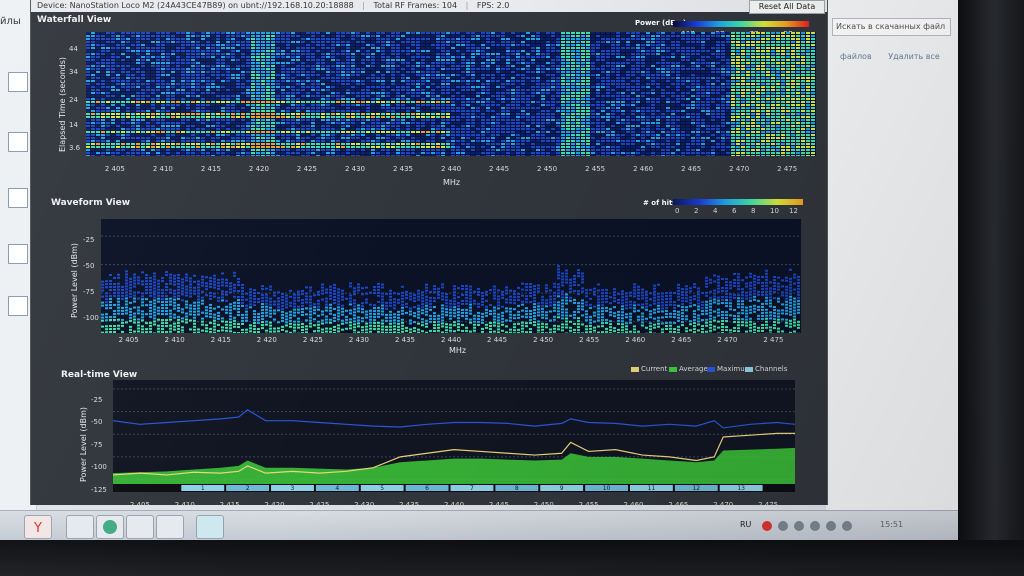 Image resolution: width=1024 pixels, height=576 pixels. What do you see at coordinates (914, 56) in the screenshot?
I see `clear-all-link: Удалить все` at bounding box center [914, 56].